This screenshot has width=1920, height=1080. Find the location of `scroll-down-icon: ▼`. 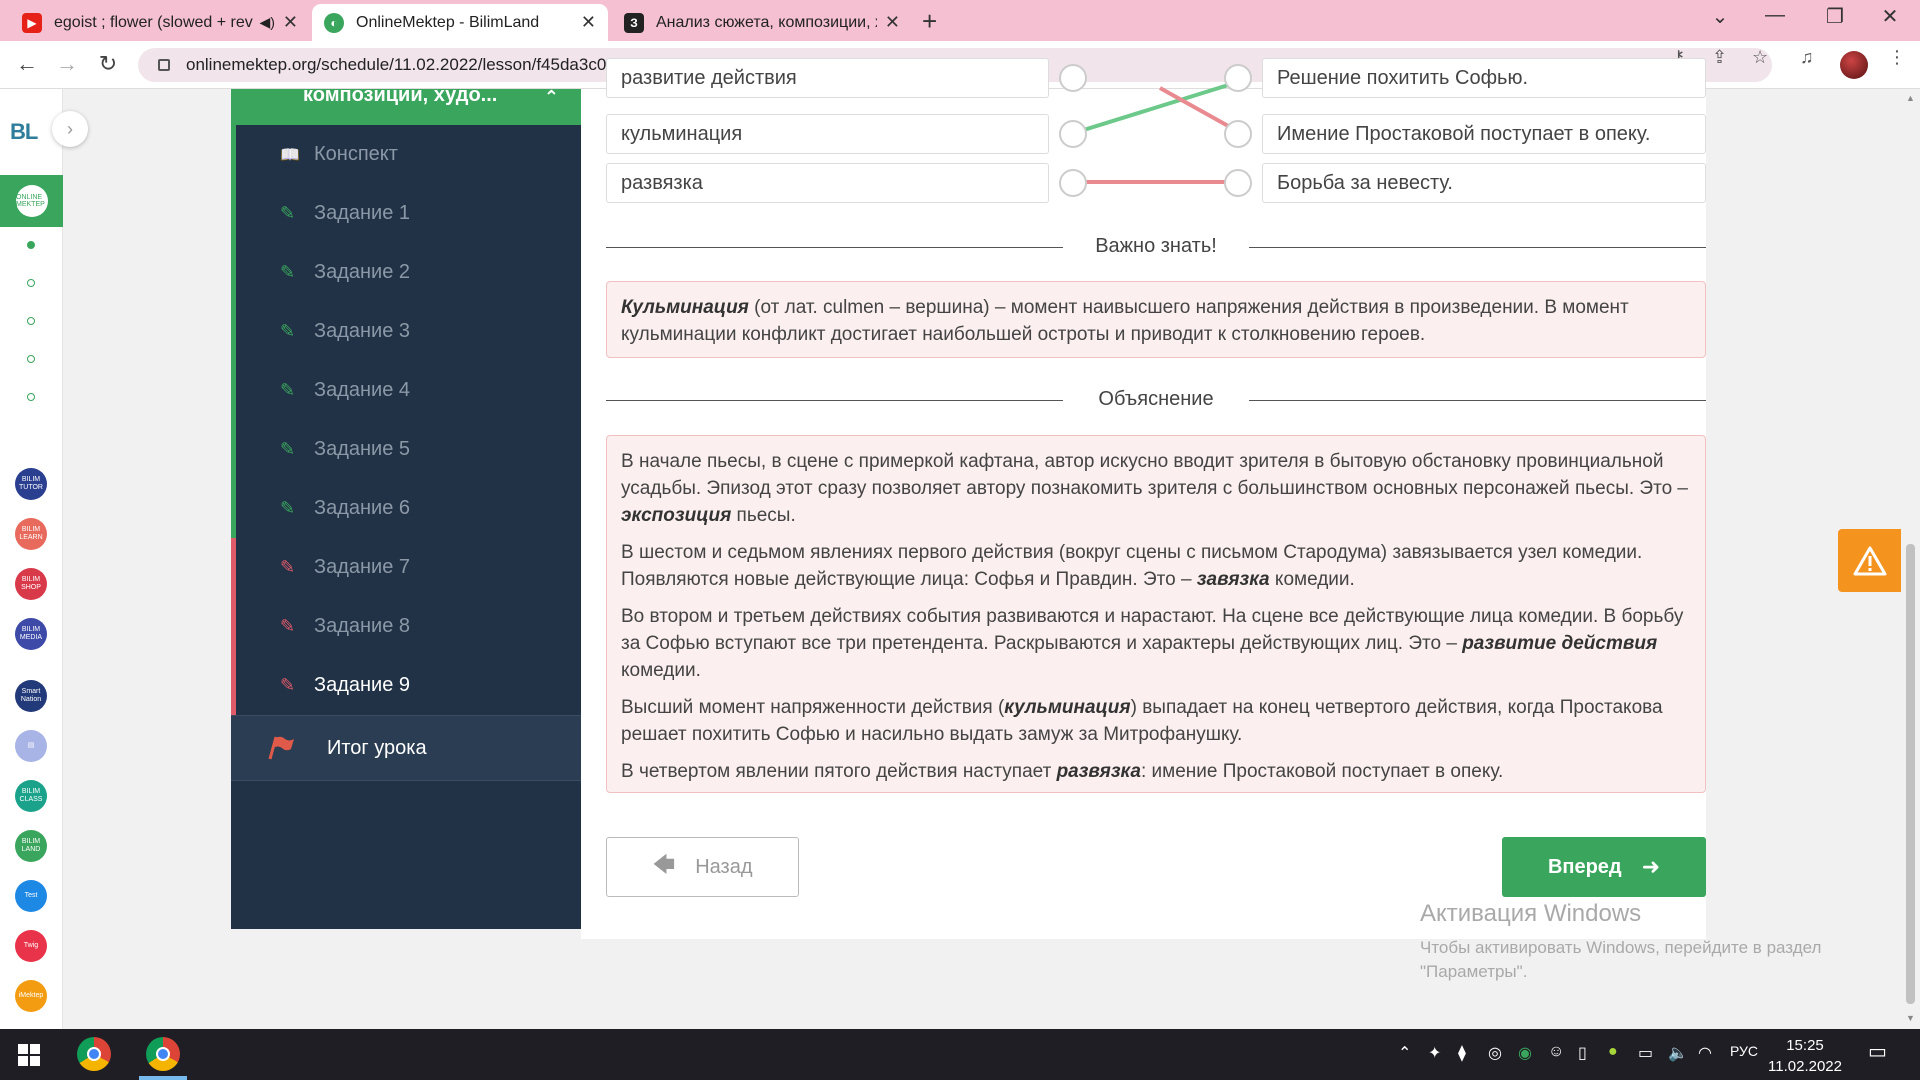

scroll-down-icon: ▼ is located at coordinates (1910, 1018).